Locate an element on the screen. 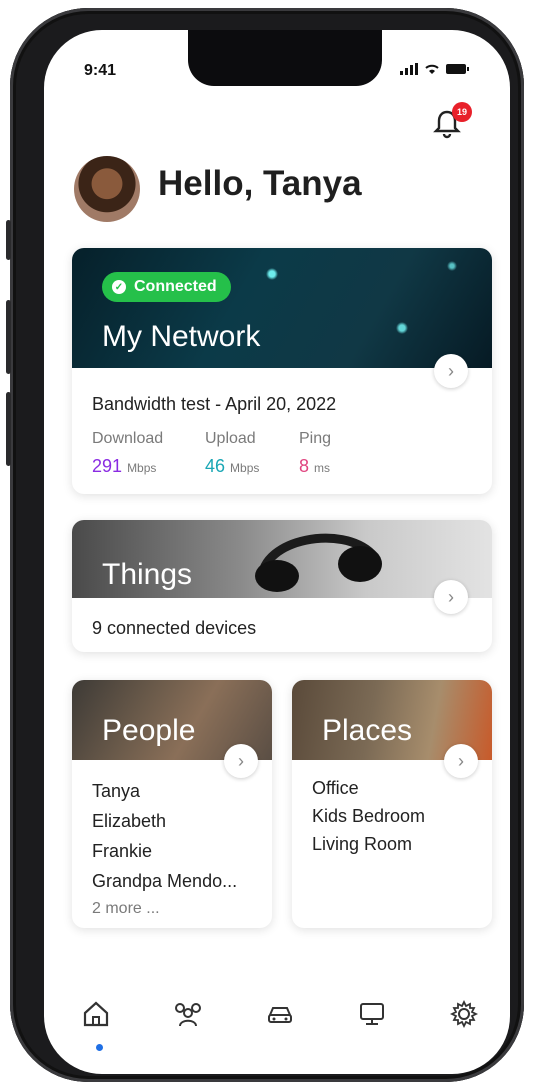 Image resolution: width=534 pixels, height=1090 pixels. signal-icon is located at coordinates (409, 69).